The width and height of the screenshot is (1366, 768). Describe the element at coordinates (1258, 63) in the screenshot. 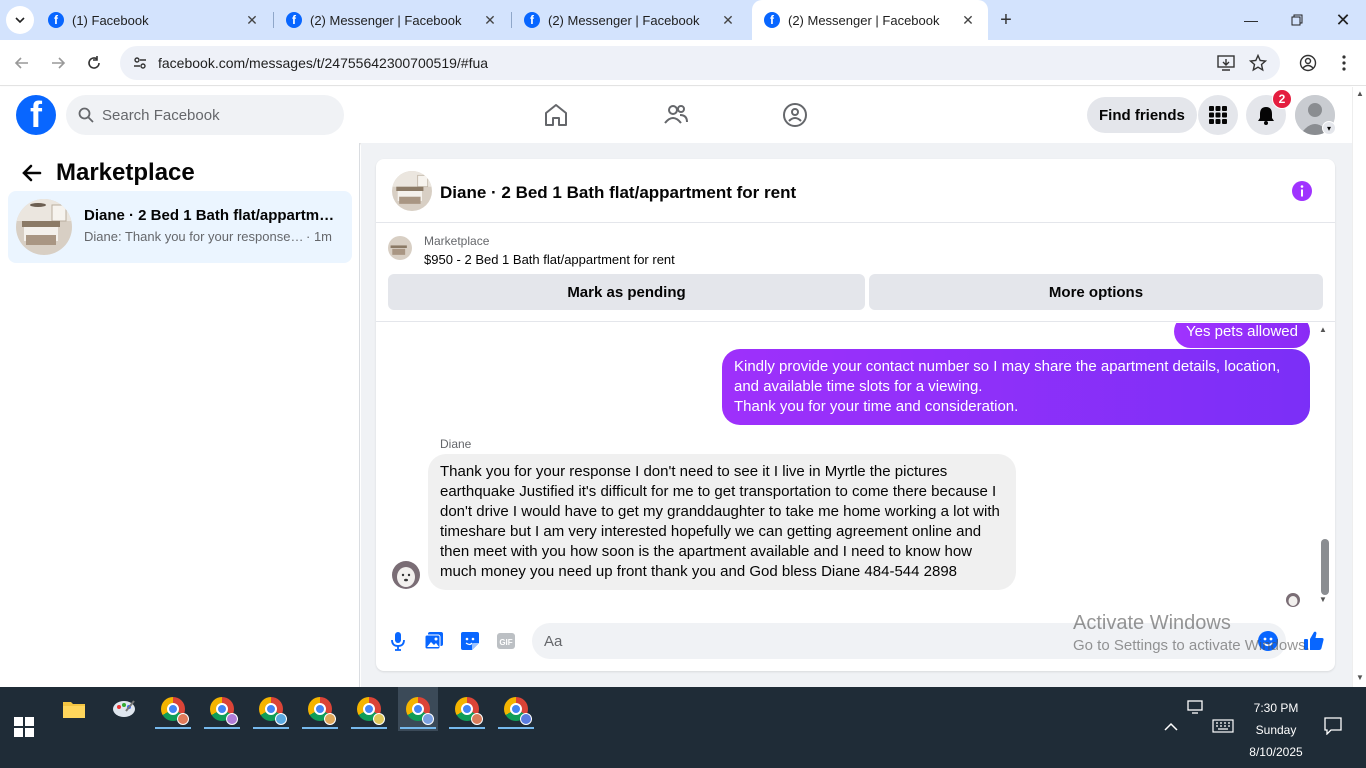

I see `bookmark-star-icon` at that location.